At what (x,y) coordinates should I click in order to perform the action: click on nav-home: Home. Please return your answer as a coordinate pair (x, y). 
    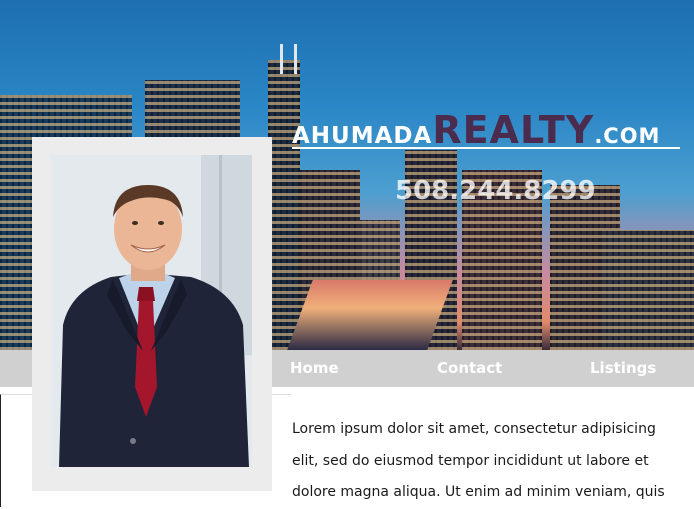
    Looking at the image, I should click on (314, 368).